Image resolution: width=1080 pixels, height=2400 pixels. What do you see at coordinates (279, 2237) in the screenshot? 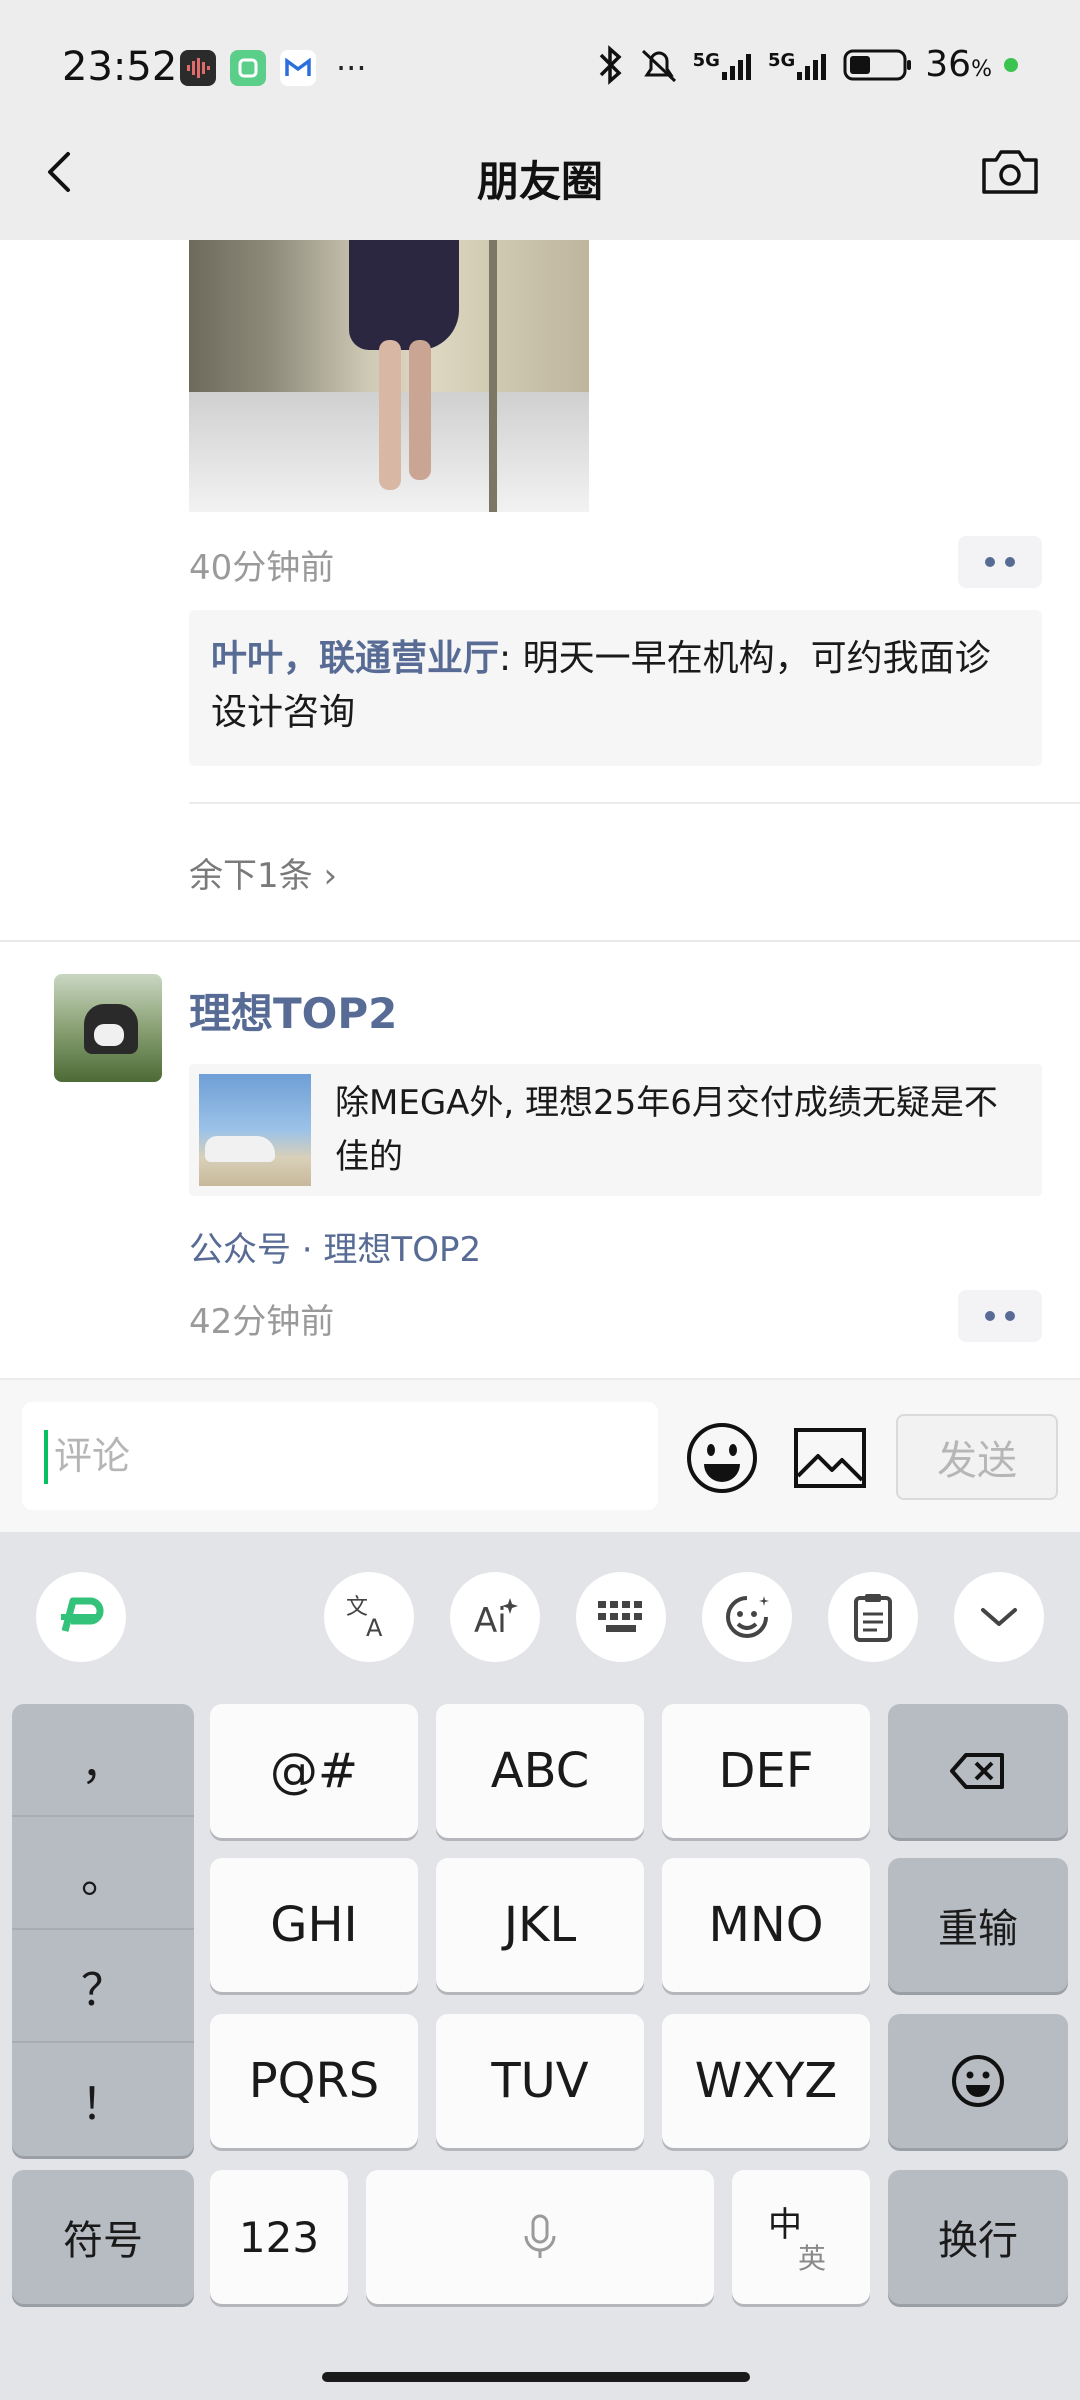
I see `numbers-key: 123` at bounding box center [279, 2237].